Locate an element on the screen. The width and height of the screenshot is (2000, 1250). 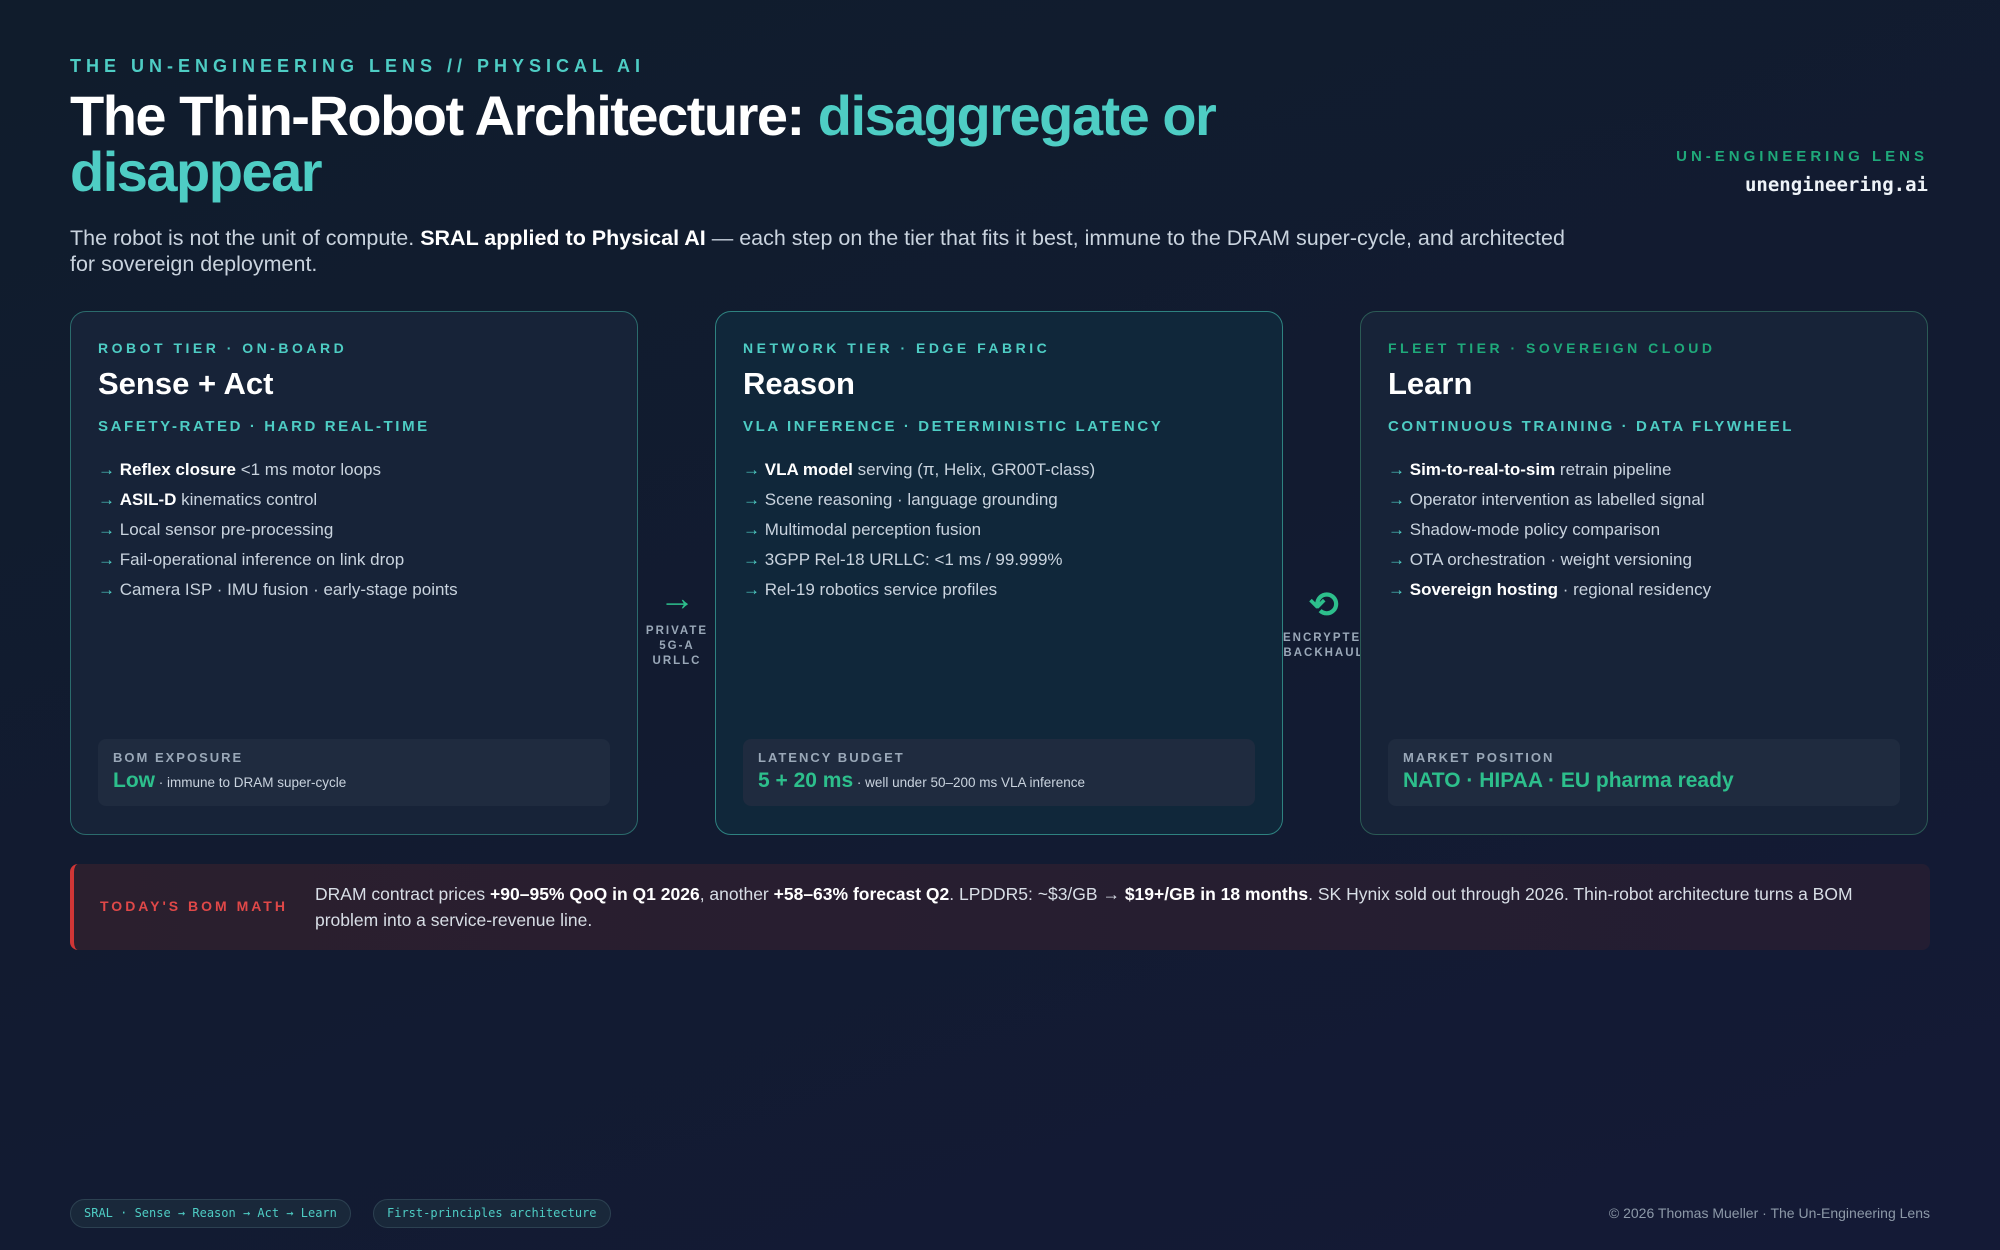
lede-part-1: The robot is not the unit of compute. is located at coordinates (242, 238).